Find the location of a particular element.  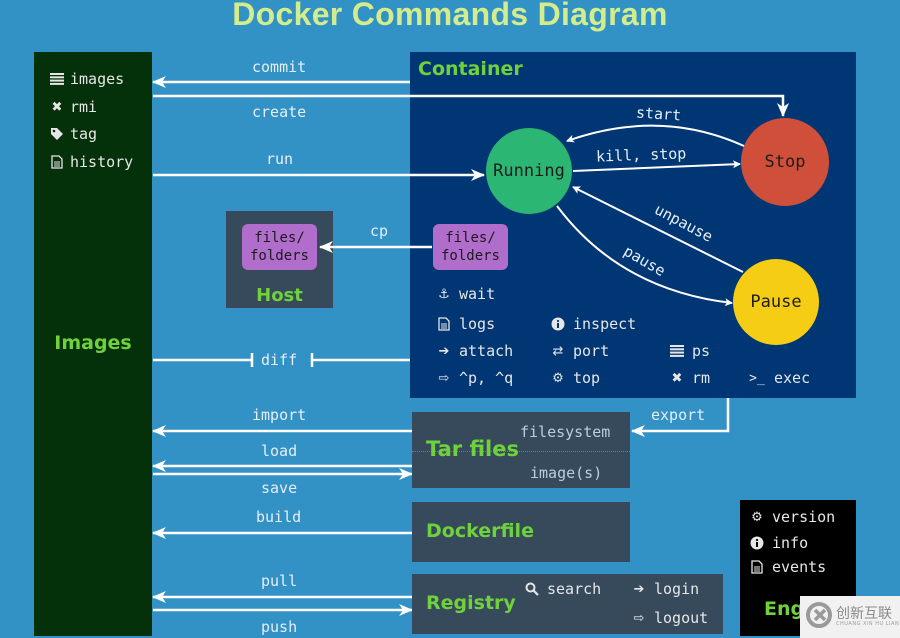

cmd-logs: logs is located at coordinates (466, 324).